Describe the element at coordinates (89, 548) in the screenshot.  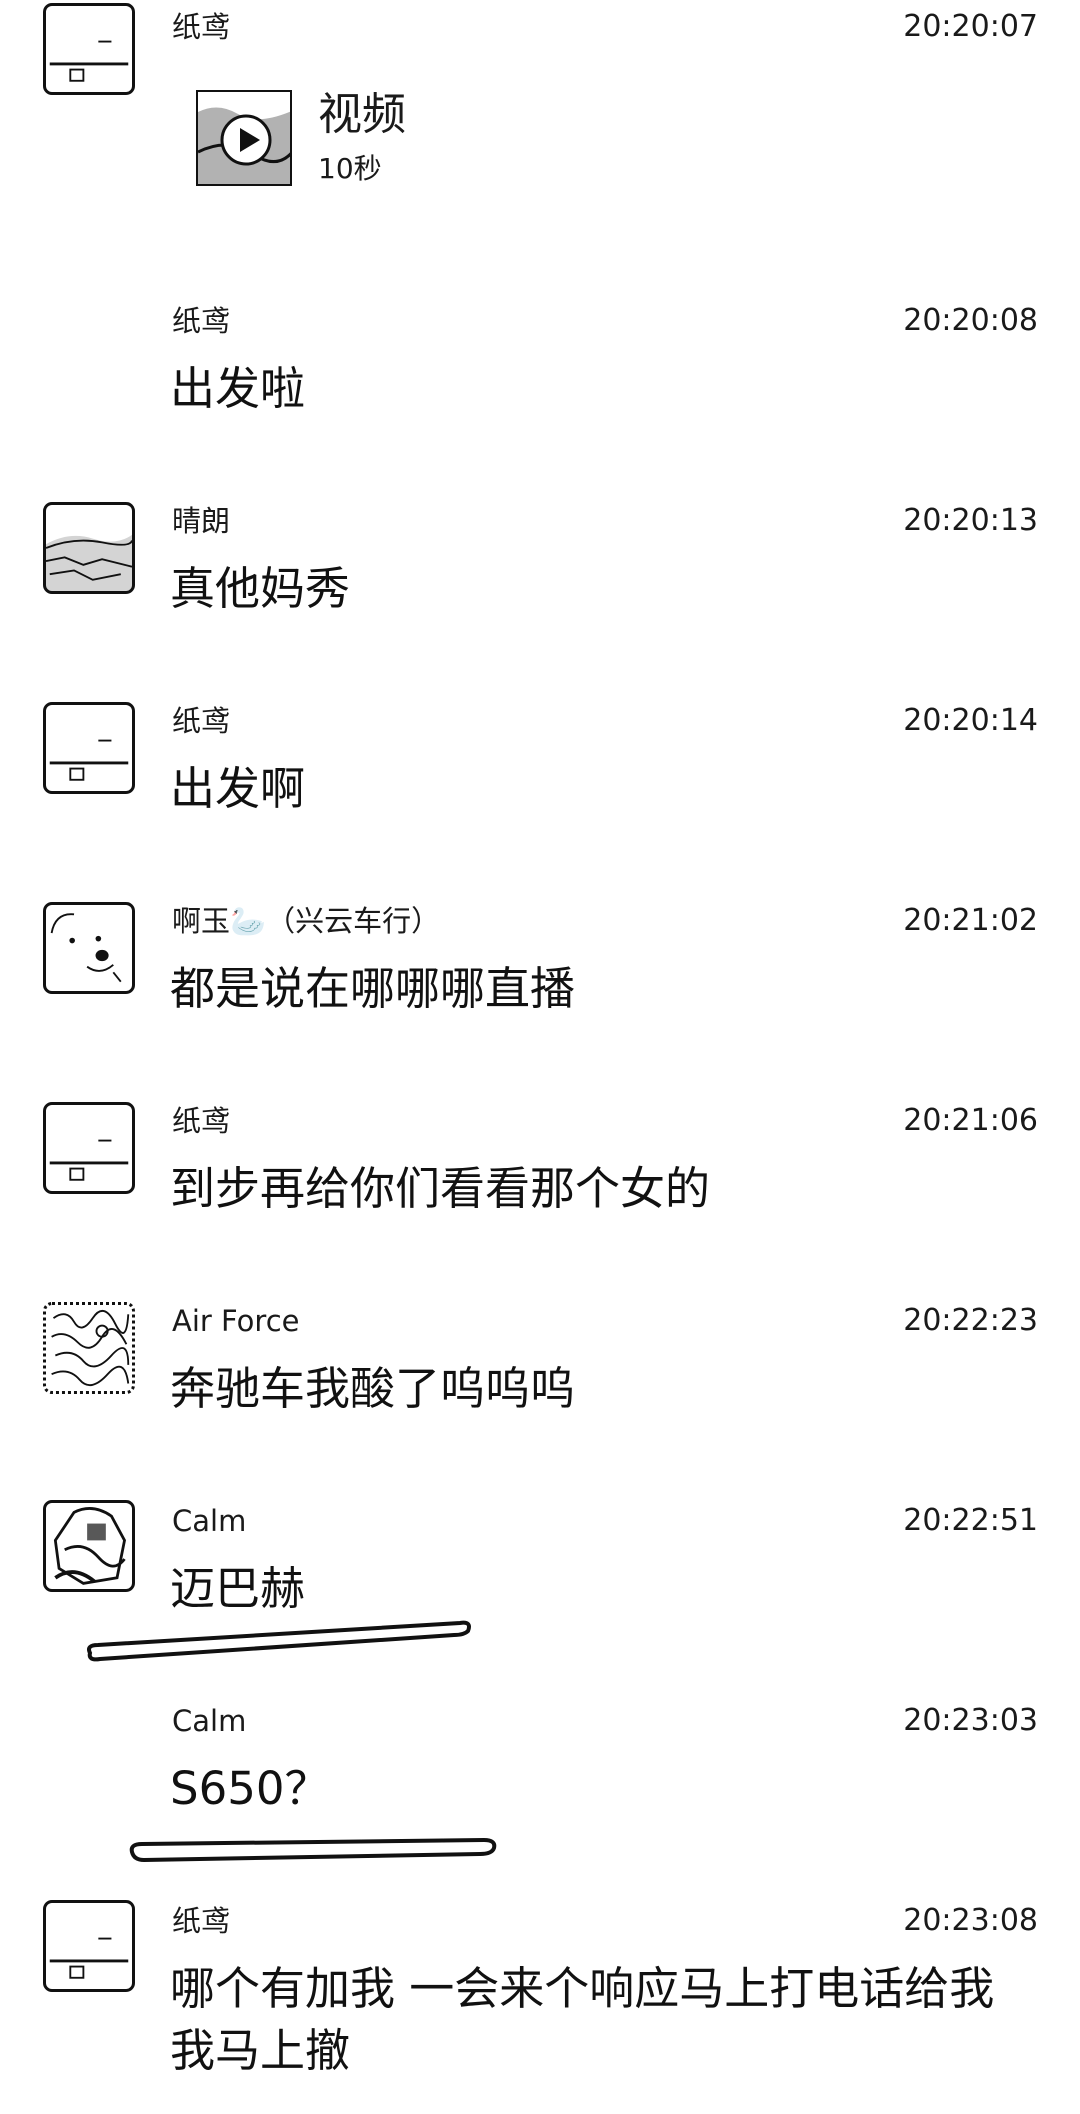
I see `landscape-avatar-icon` at that location.